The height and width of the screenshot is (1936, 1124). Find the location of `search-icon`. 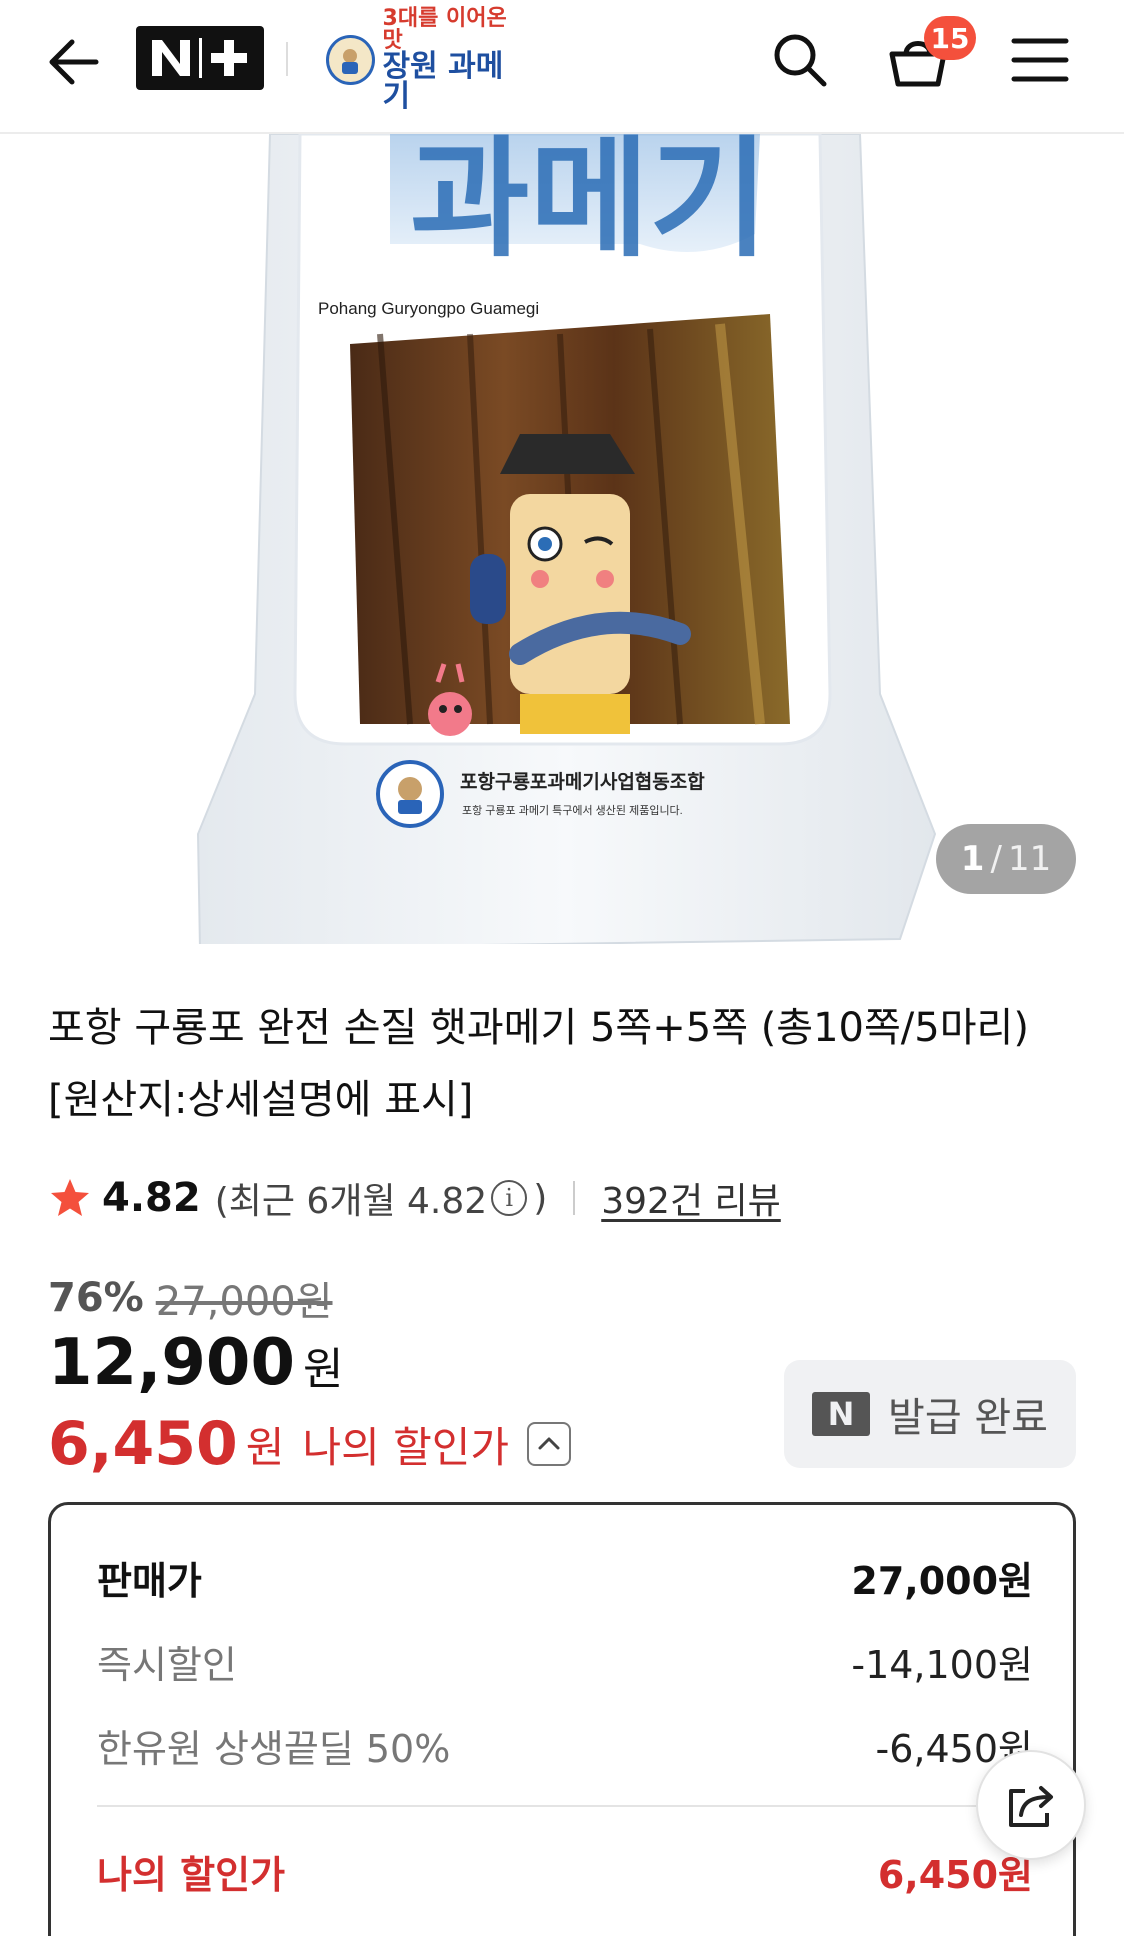

search-icon is located at coordinates (800, 60).